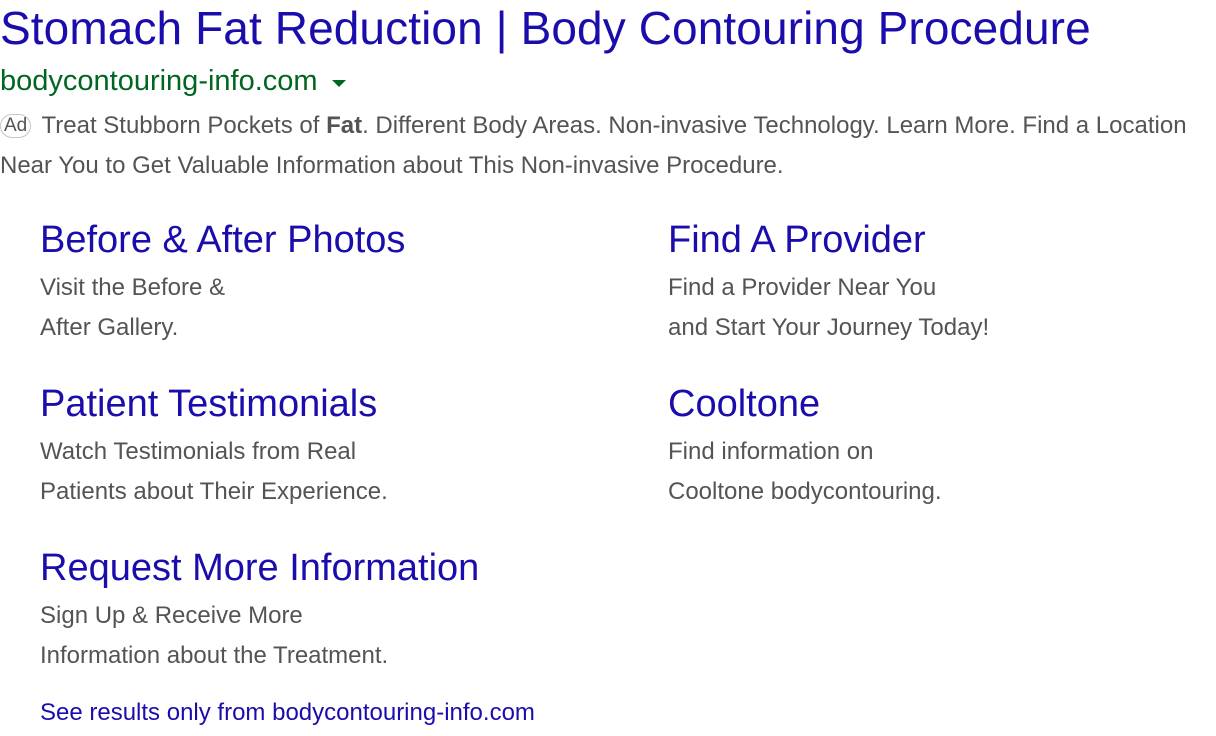 The image size is (1216, 736). I want to click on display-url: bodycontouring-info.com, so click(159, 81).